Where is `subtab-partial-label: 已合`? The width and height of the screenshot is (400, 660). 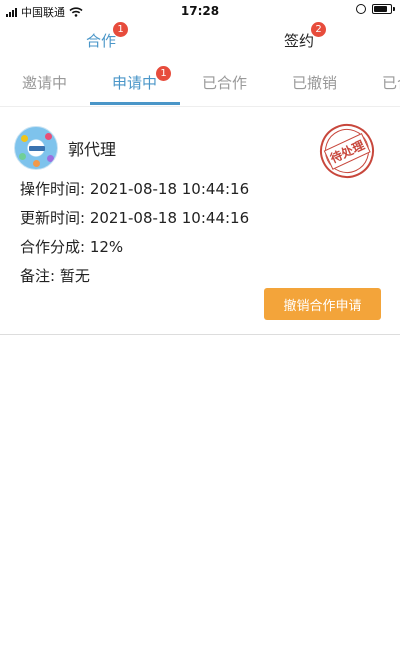
subtab-partial-label: 已合 is located at coordinates (391, 83).